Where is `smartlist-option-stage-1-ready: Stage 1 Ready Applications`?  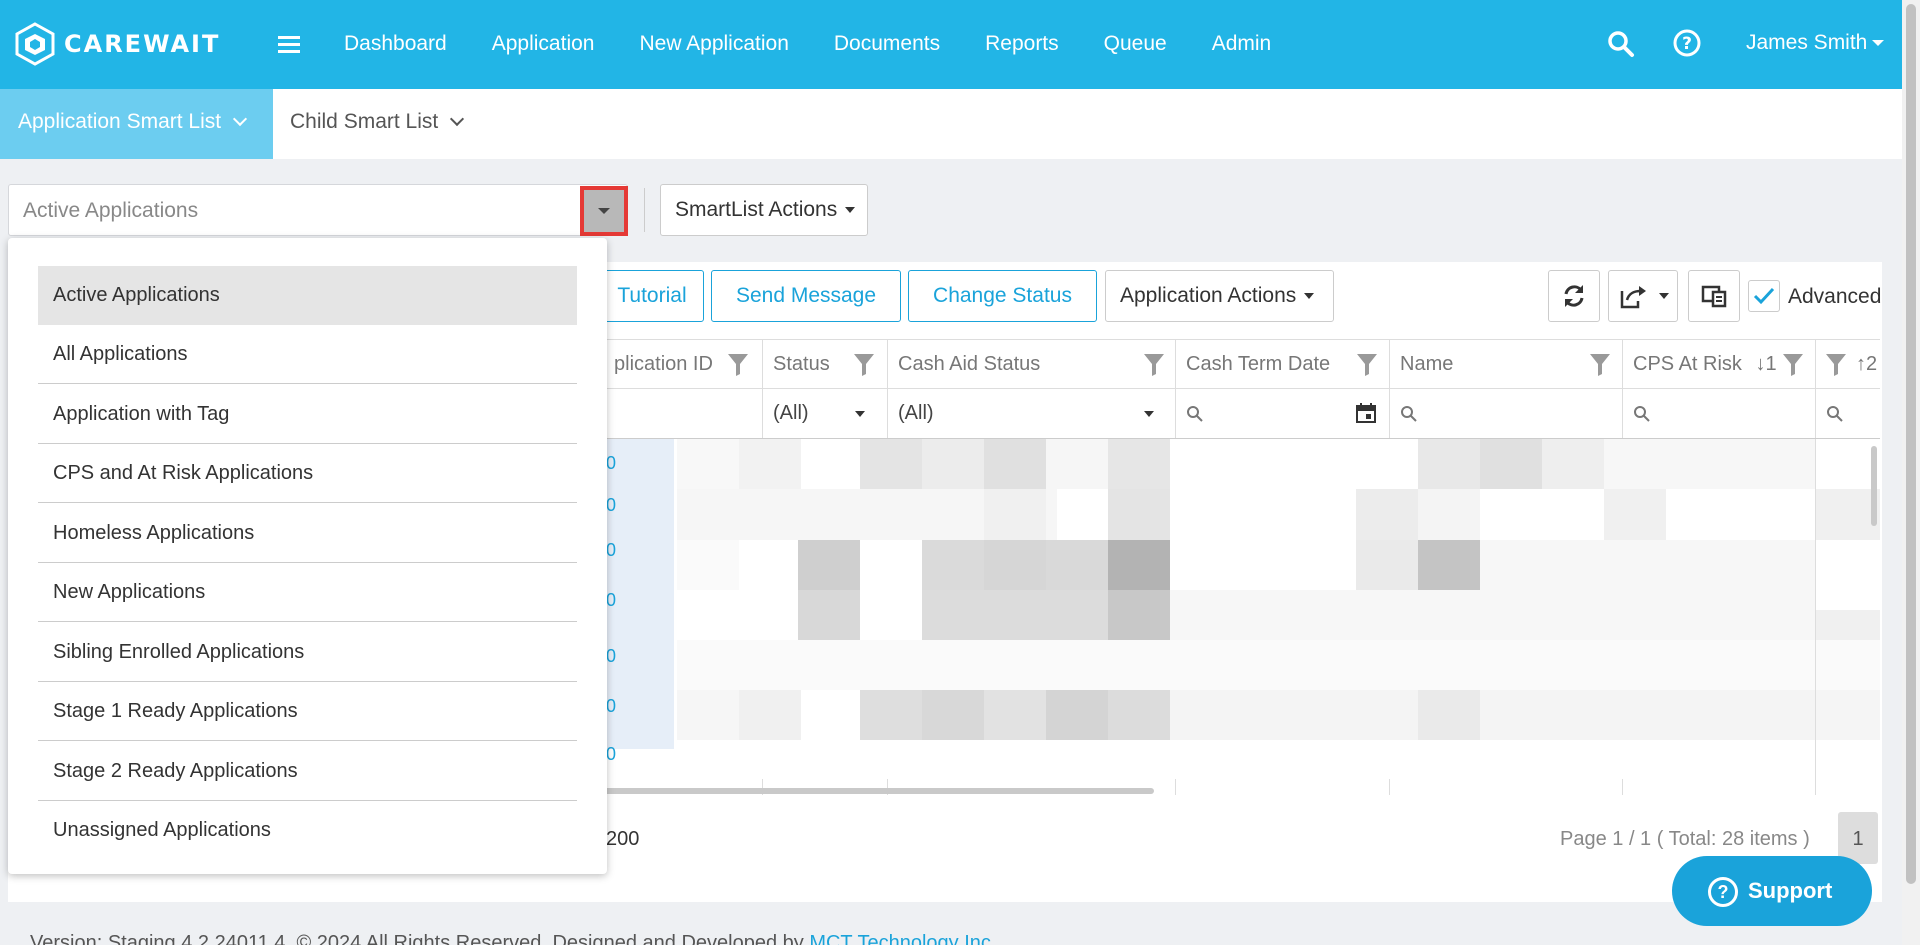
smartlist-option-stage-1-ready: Stage 1 Ready Applications is located at coordinates (307, 711).